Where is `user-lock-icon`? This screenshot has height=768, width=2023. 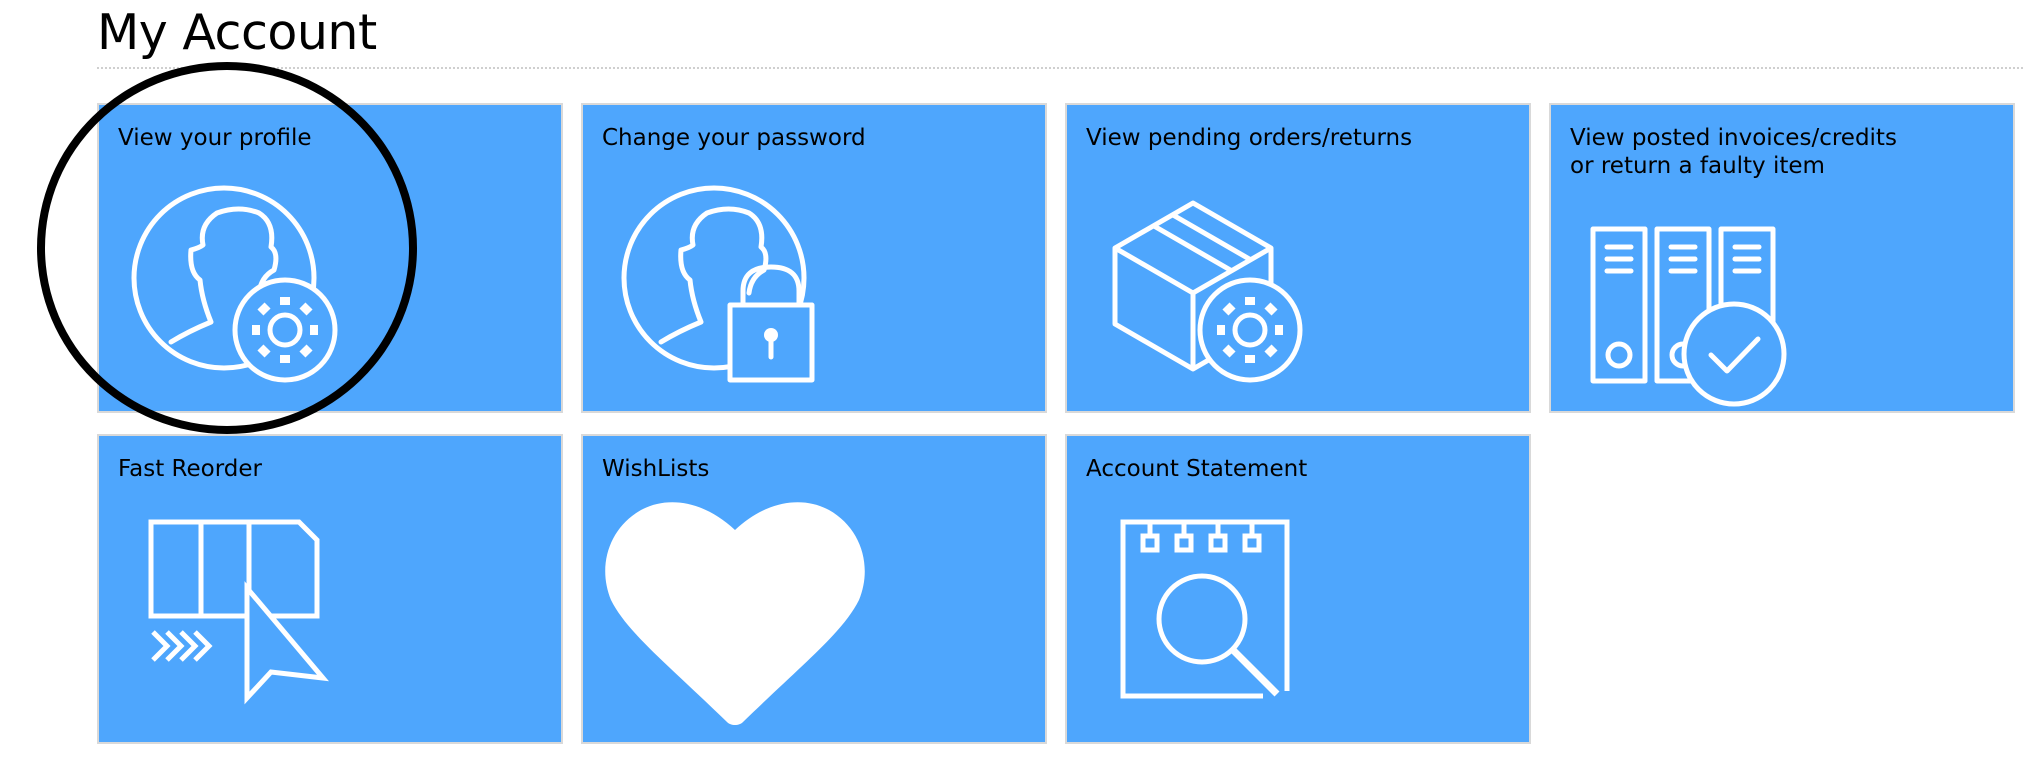 user-lock-icon is located at coordinates (816, 260).